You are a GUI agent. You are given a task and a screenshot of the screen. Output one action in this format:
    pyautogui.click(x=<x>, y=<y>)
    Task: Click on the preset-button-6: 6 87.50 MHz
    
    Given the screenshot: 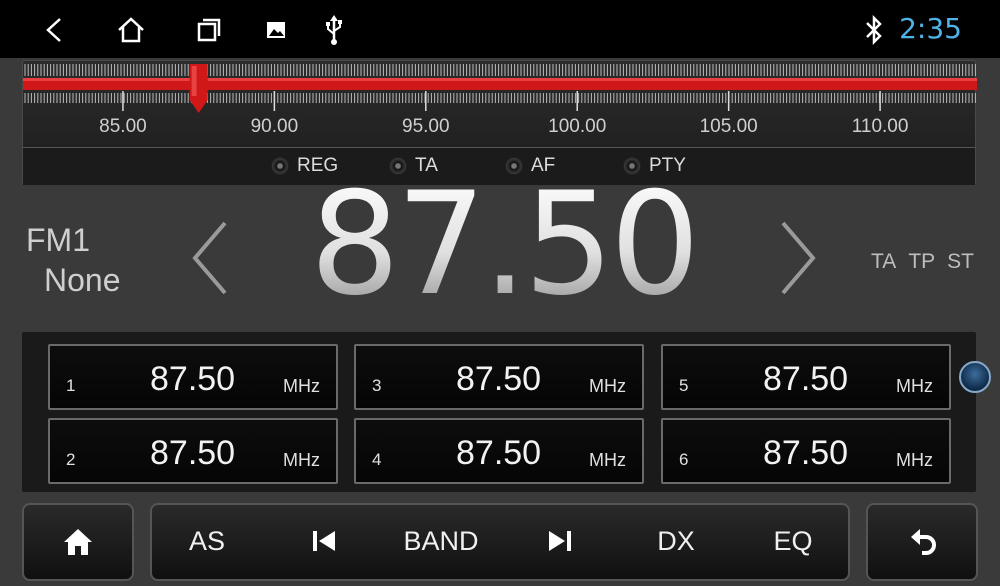 What is the action you would take?
    pyautogui.click(x=806, y=451)
    